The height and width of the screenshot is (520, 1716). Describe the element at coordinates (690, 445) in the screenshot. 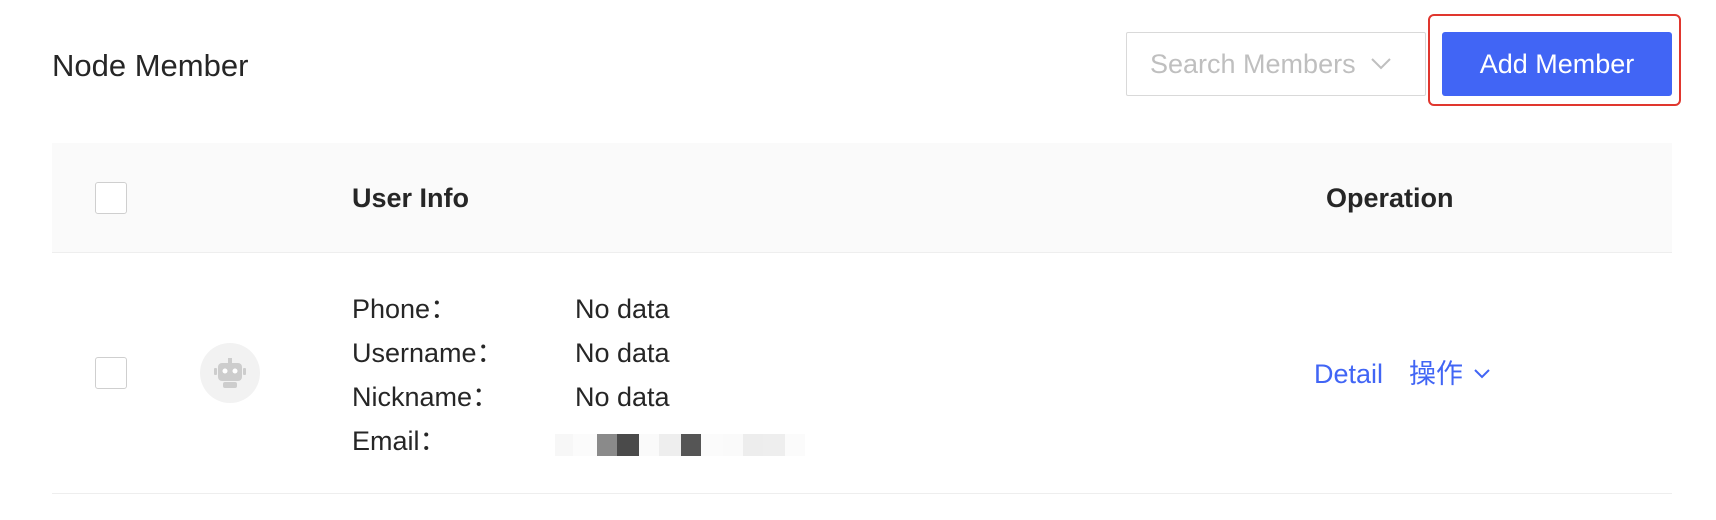

I see `email-value-masked` at that location.